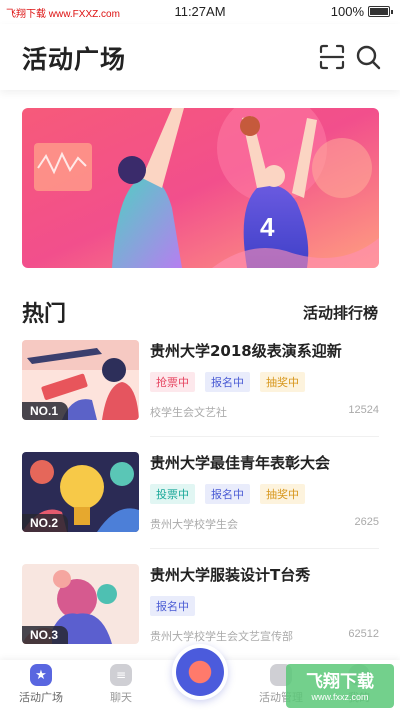  Describe the element at coordinates (240, 463) in the screenshot. I see `item-title: 贵州大学最佳青年表彰大会` at that location.